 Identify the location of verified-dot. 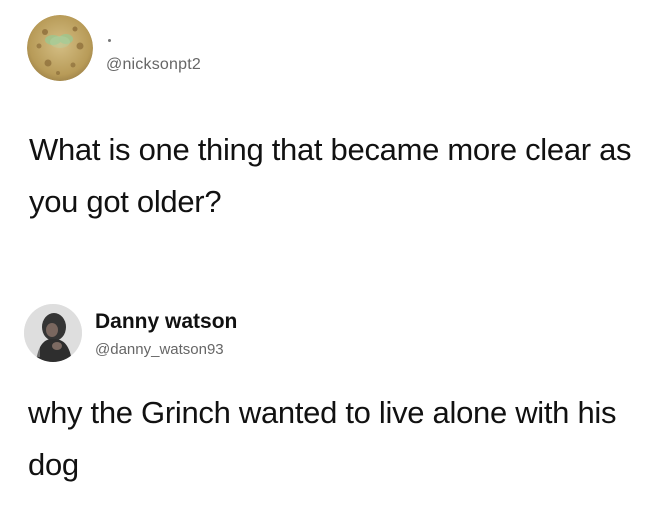
(109, 40).